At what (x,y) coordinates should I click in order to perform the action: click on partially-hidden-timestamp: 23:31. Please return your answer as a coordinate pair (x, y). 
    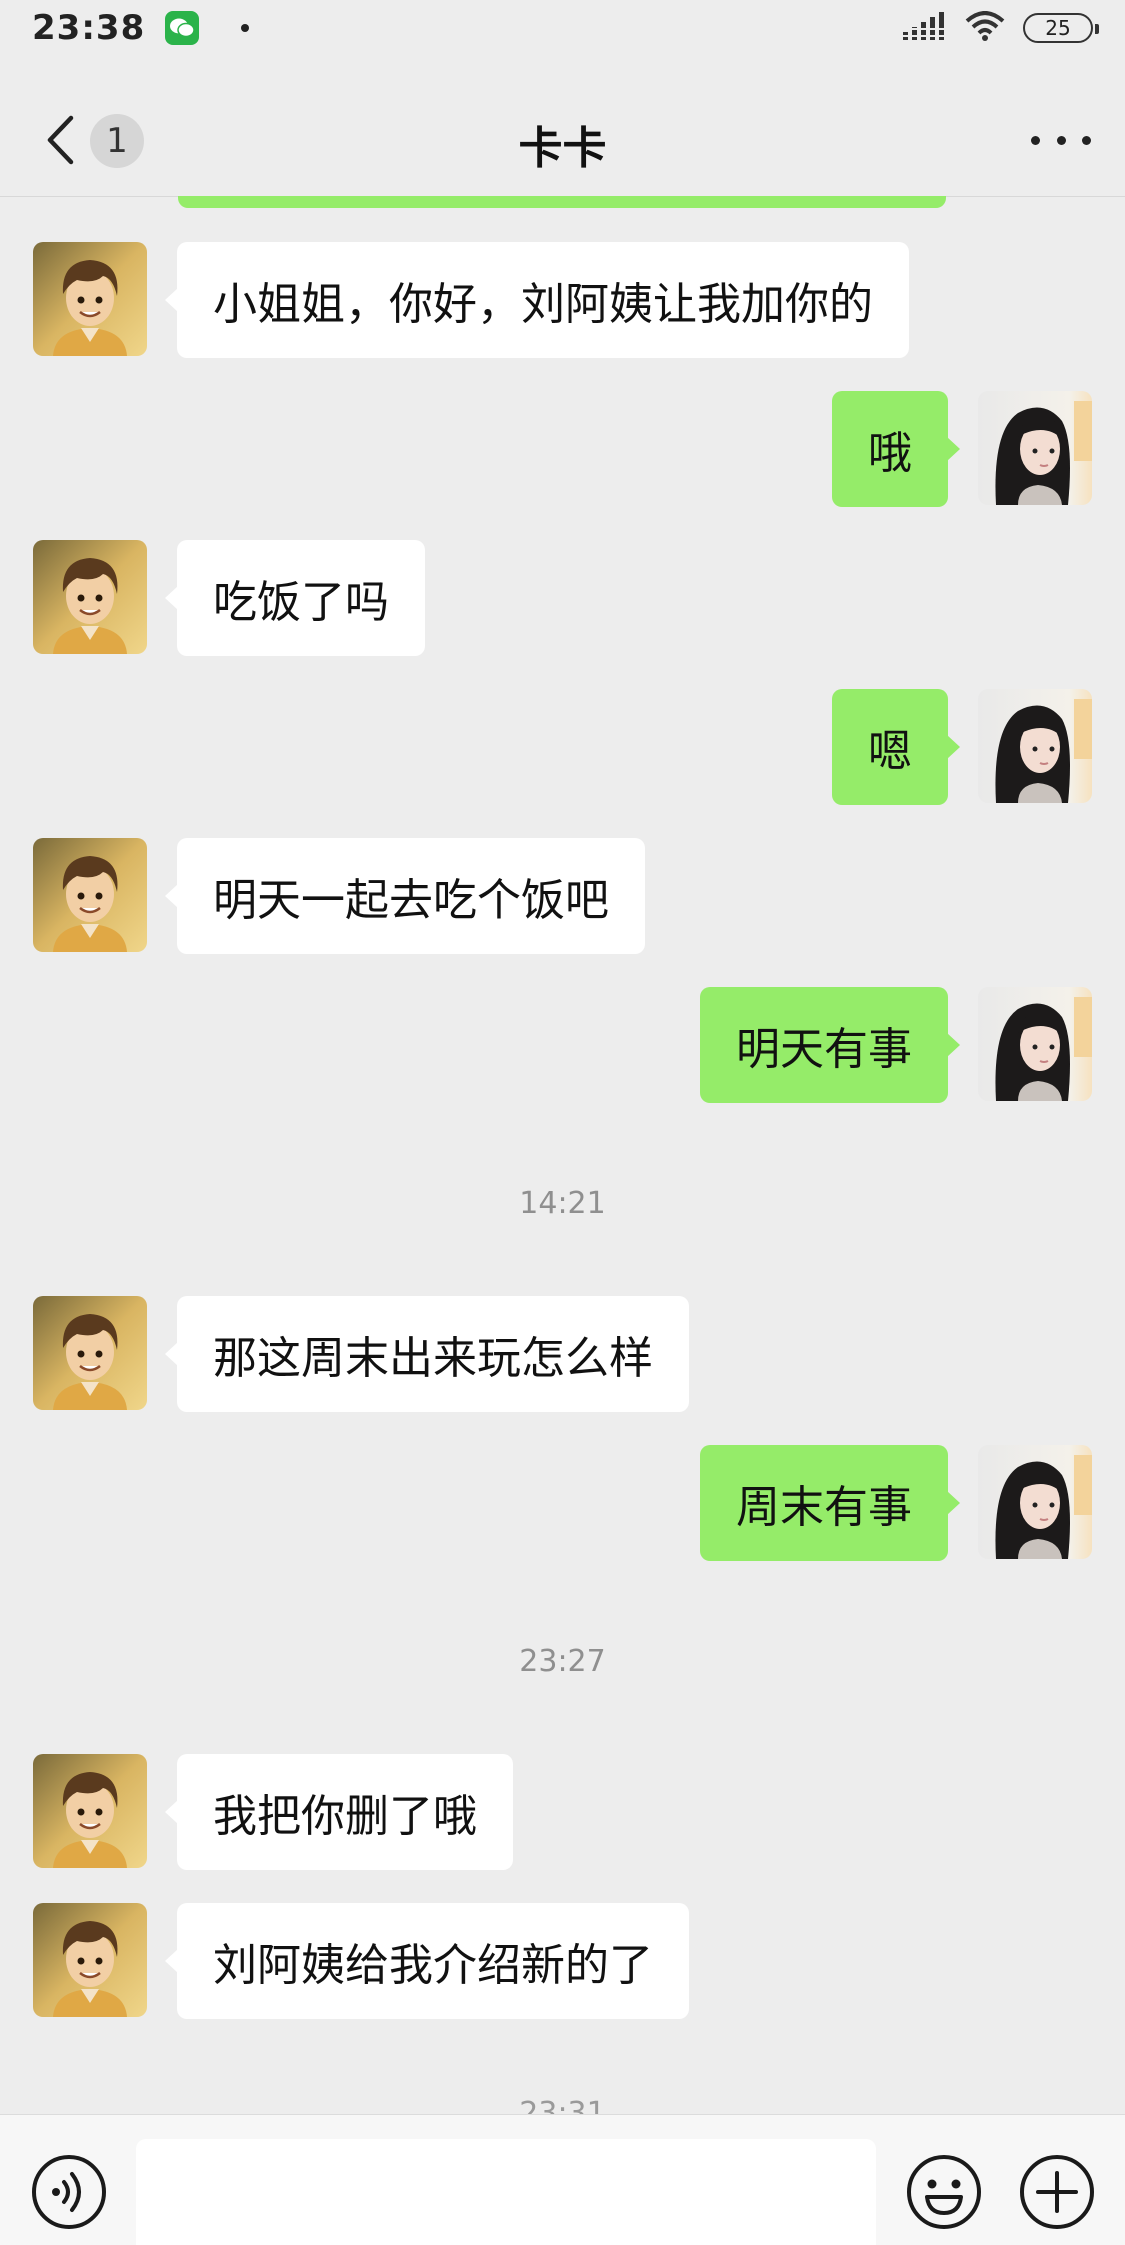
    Looking at the image, I should click on (562, 2105).